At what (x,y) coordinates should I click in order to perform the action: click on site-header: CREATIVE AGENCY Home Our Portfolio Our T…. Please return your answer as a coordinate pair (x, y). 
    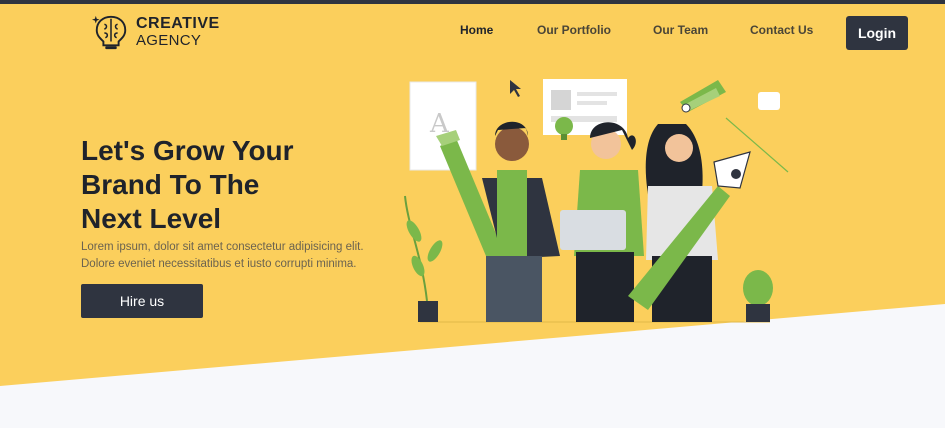
    Looking at the image, I should click on (472, 32).